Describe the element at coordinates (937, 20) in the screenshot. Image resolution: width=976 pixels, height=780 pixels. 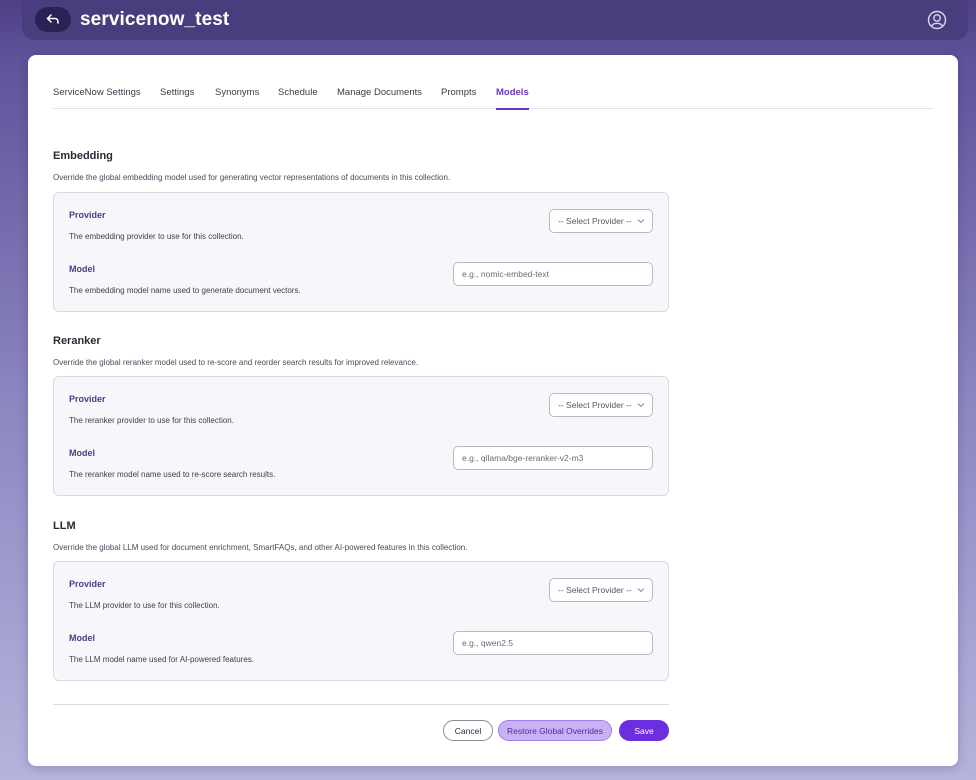
I see `user-circle-icon` at that location.